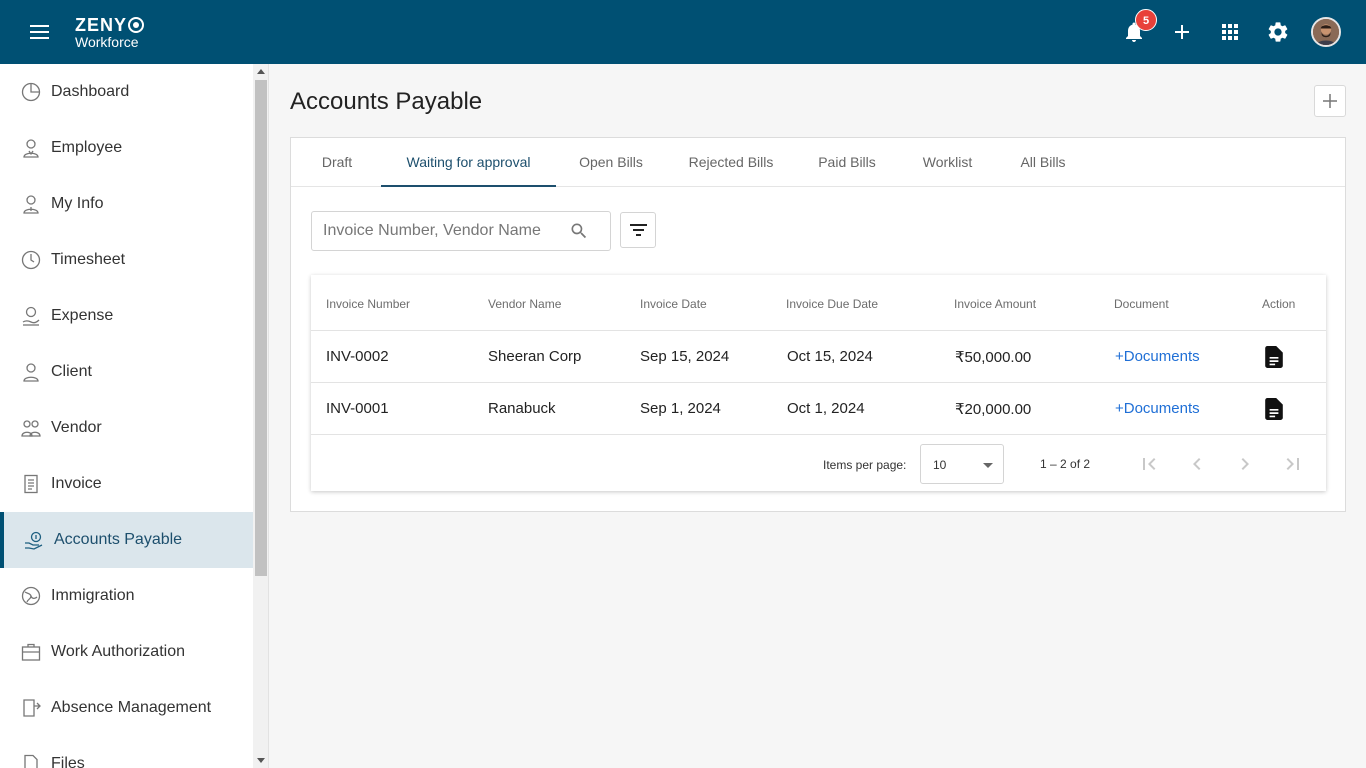 The height and width of the screenshot is (768, 1366). Describe the element at coordinates (261, 71) in the screenshot. I see `scroll-up-arrow-icon` at that location.